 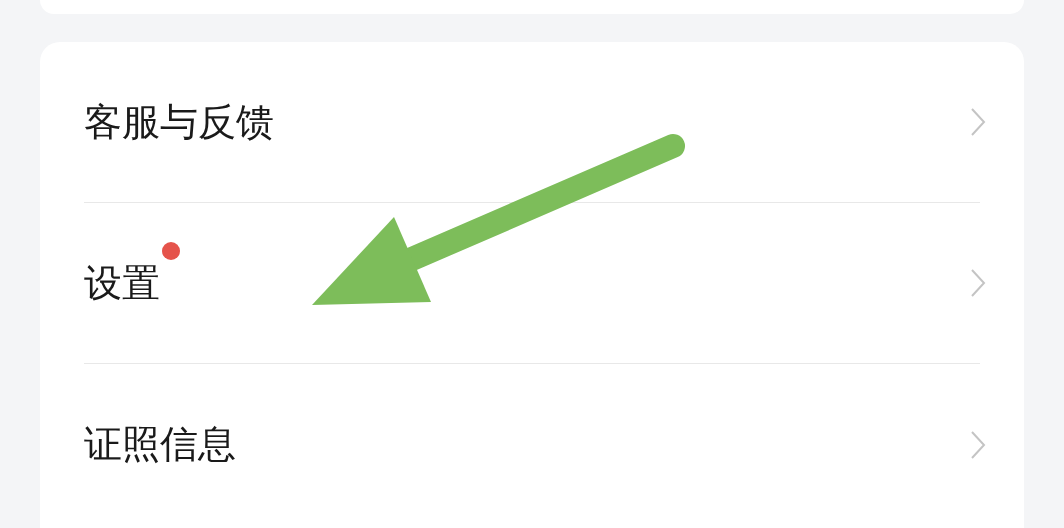 I want to click on menu-item-label: 设置, so click(x=122, y=282).